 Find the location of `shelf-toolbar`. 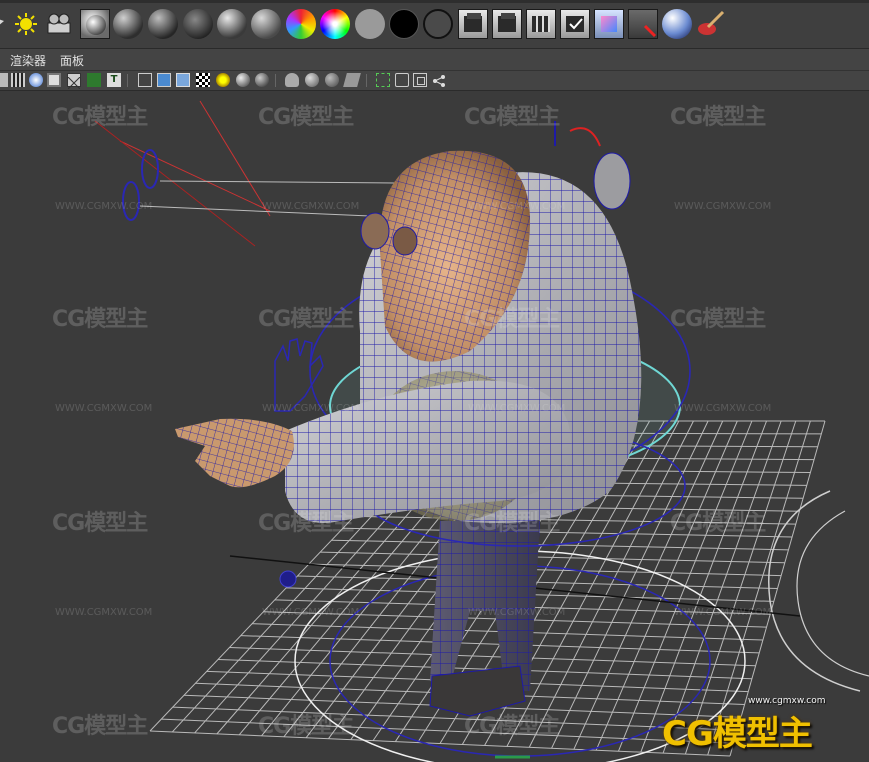

shelf-toolbar is located at coordinates (434, 24).